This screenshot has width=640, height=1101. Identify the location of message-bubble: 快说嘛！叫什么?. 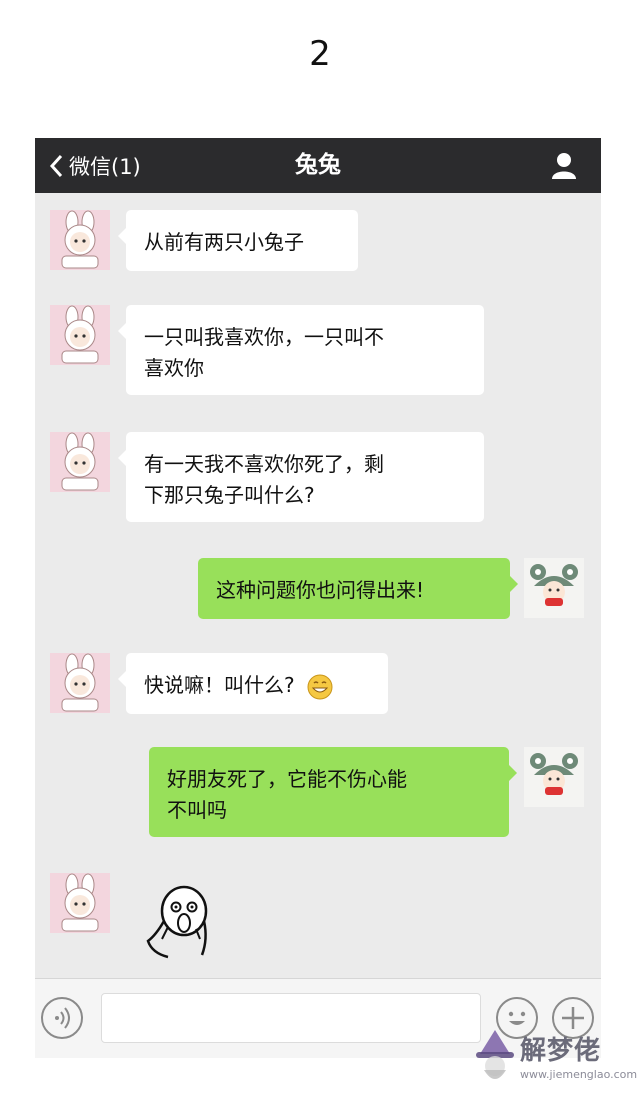
(253, 683).